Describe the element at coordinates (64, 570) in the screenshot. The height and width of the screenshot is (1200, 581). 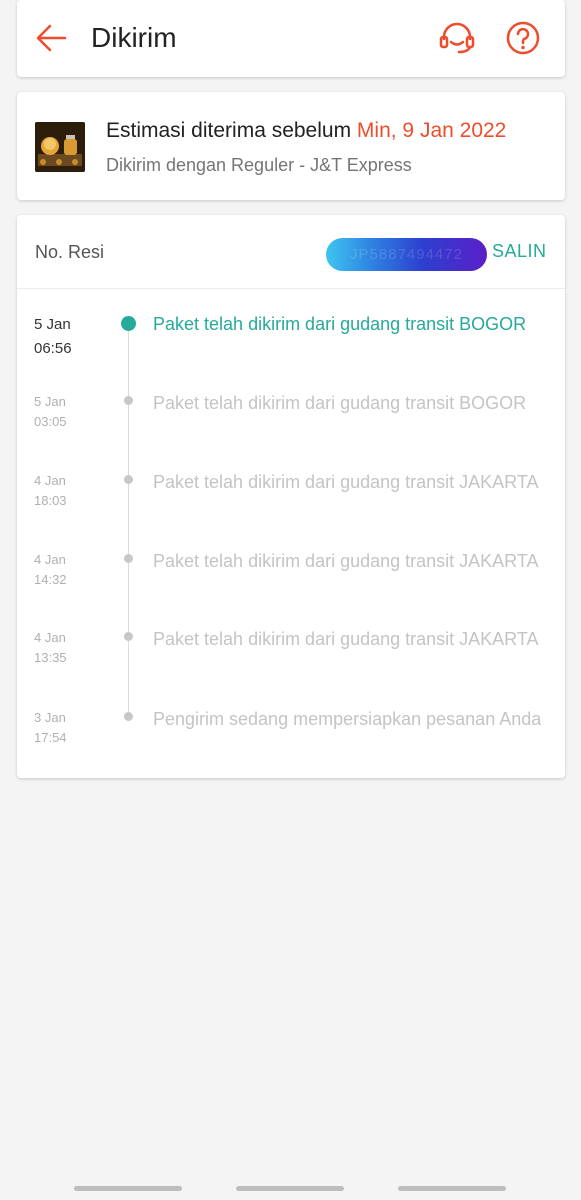
I see `event-datetime: 4 Jan 14:32` at that location.